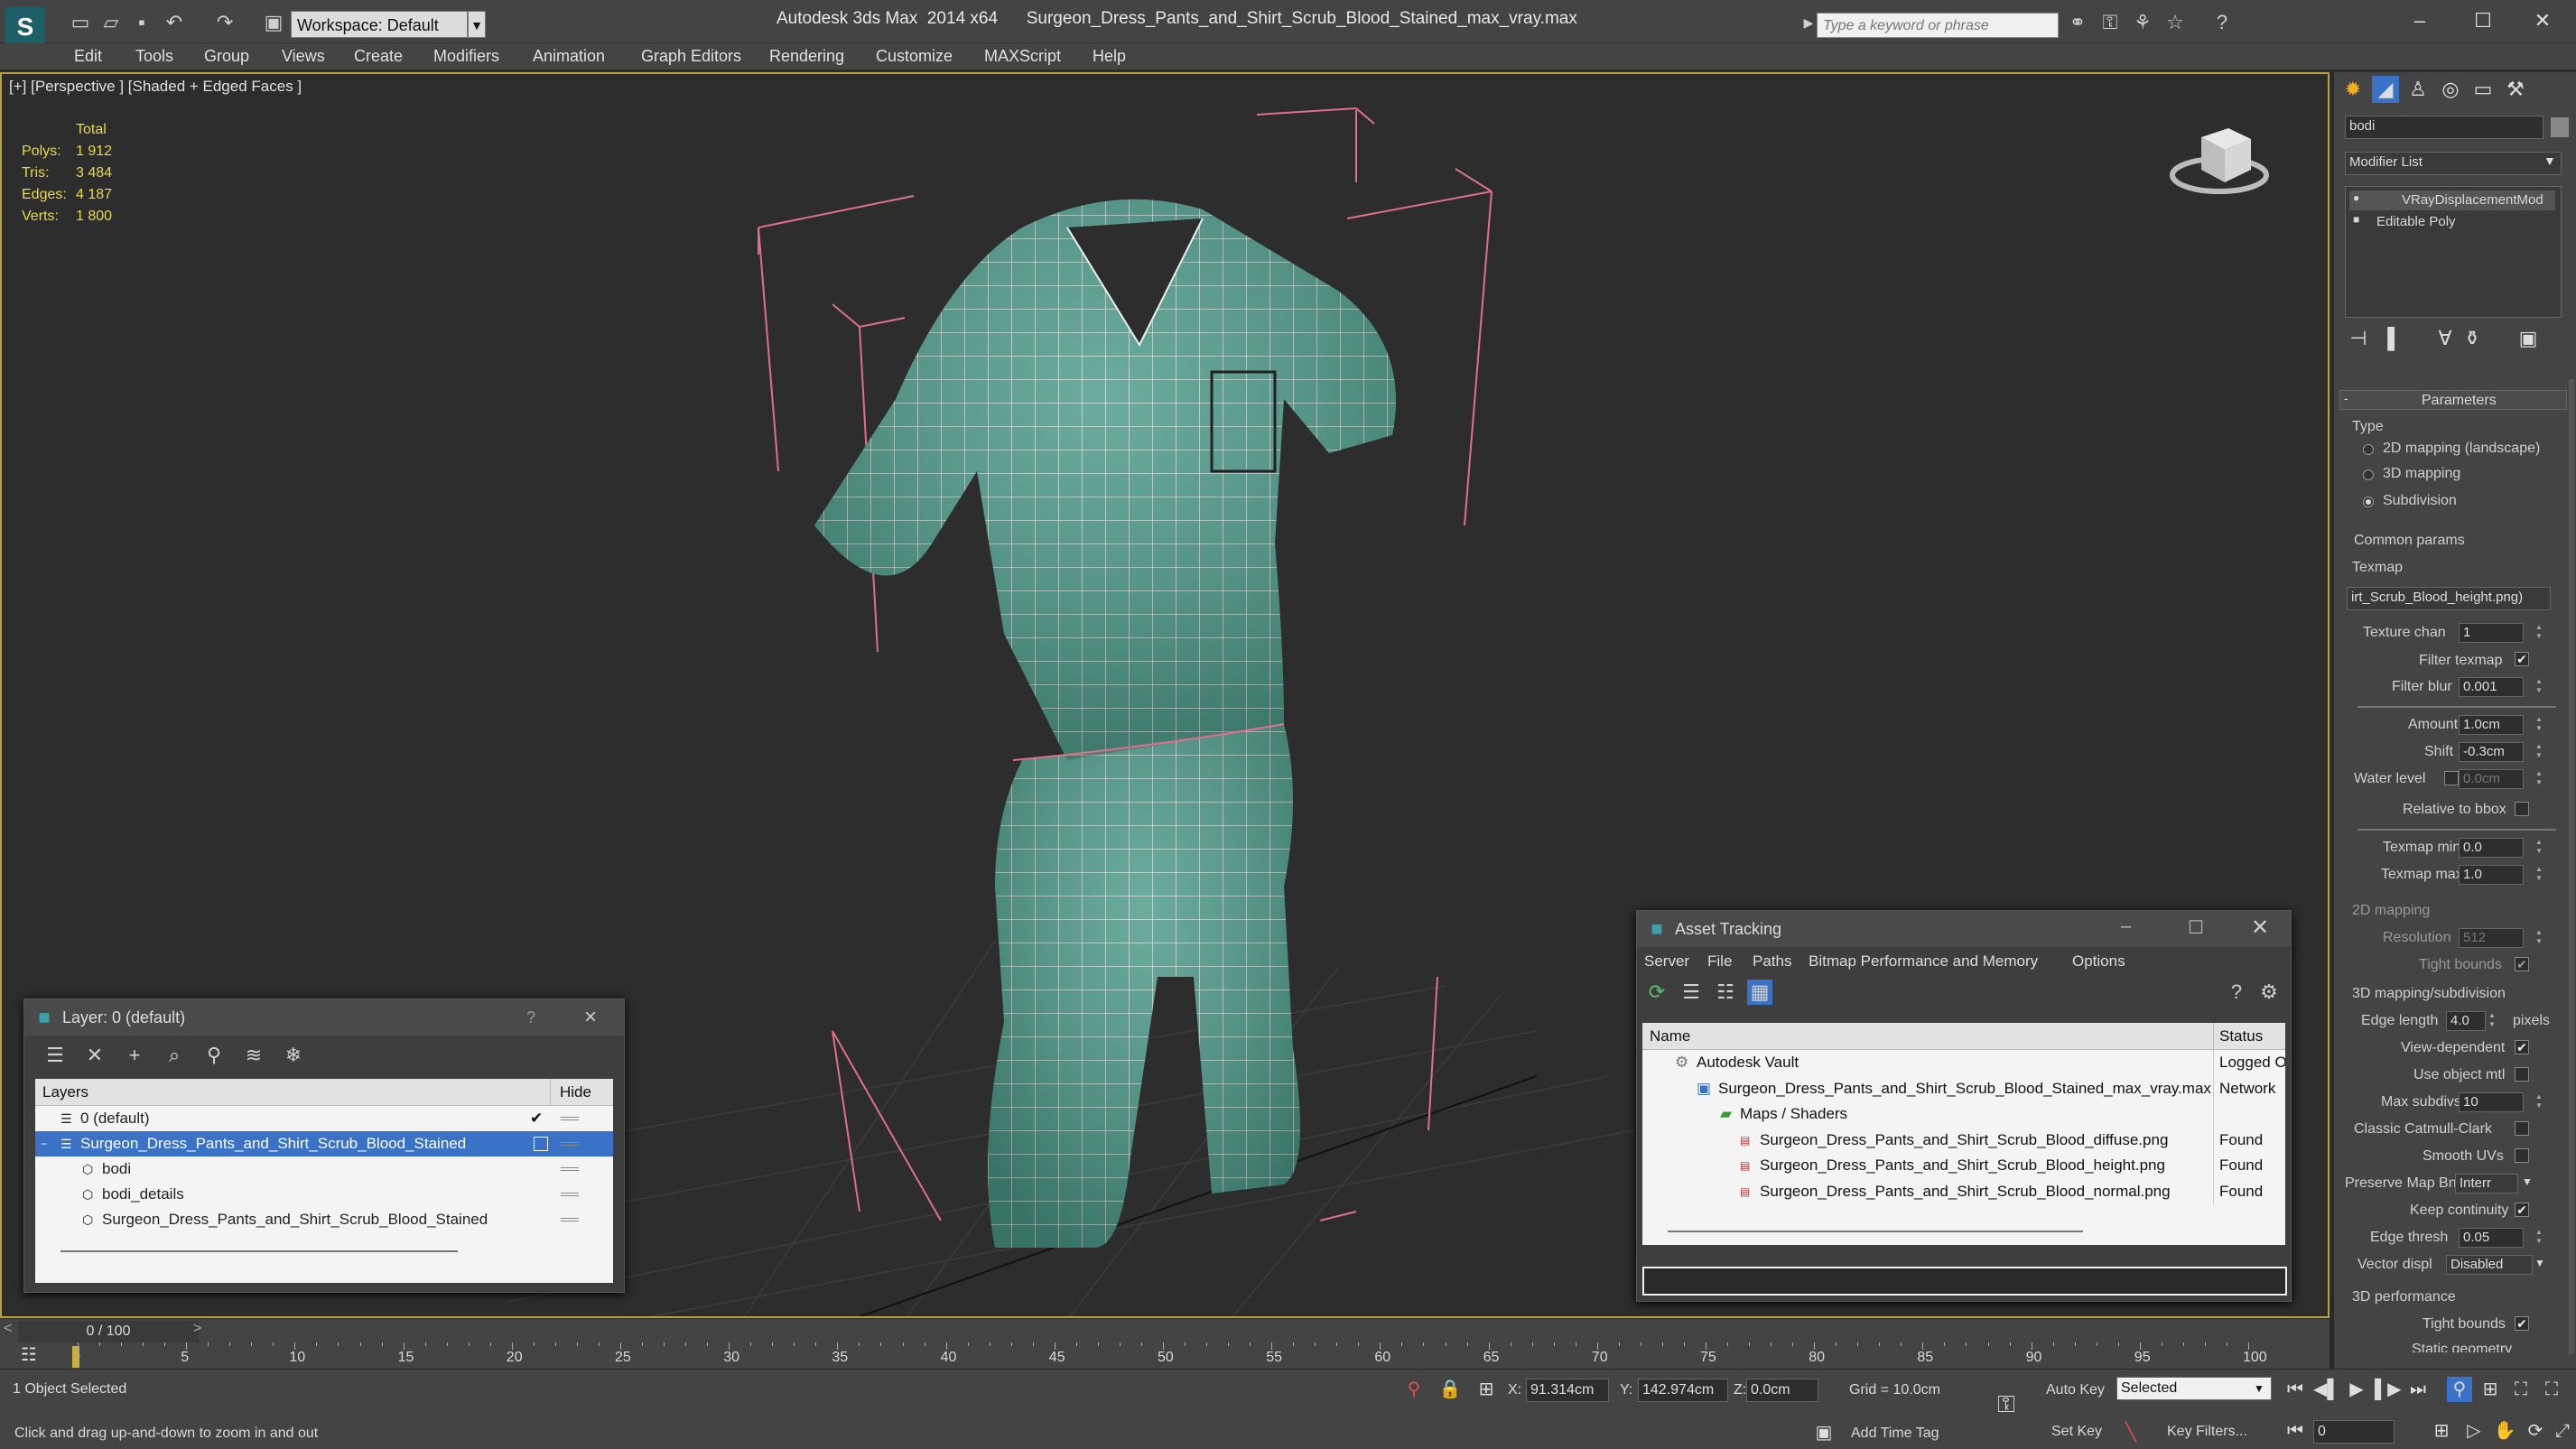  Describe the element at coordinates (111, 22) in the screenshot. I see `open-file-icon: ▱` at that location.